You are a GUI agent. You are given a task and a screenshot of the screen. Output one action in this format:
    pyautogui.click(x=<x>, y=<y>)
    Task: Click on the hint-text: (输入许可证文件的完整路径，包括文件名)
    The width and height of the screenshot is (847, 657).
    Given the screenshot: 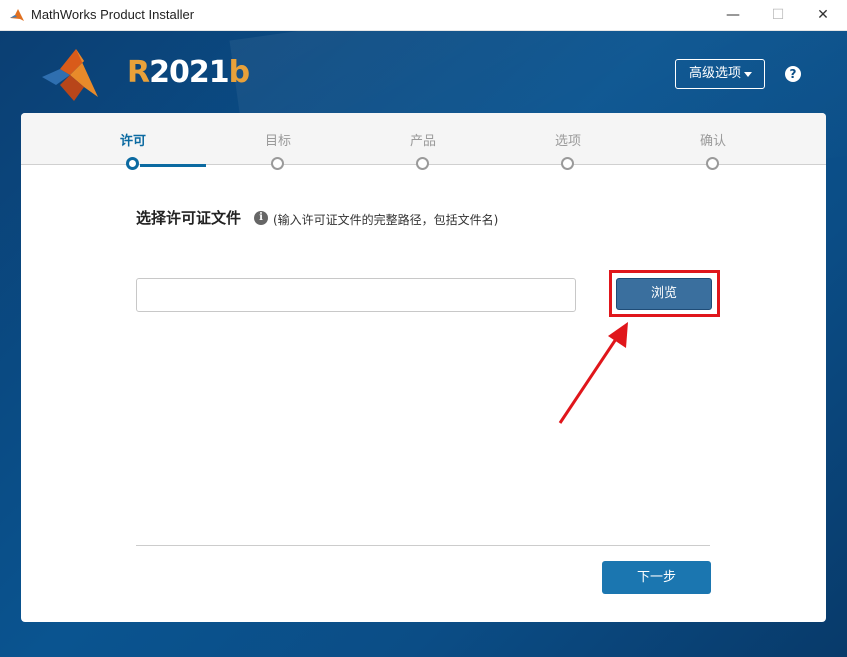 What is the action you would take?
    pyautogui.click(x=386, y=220)
    